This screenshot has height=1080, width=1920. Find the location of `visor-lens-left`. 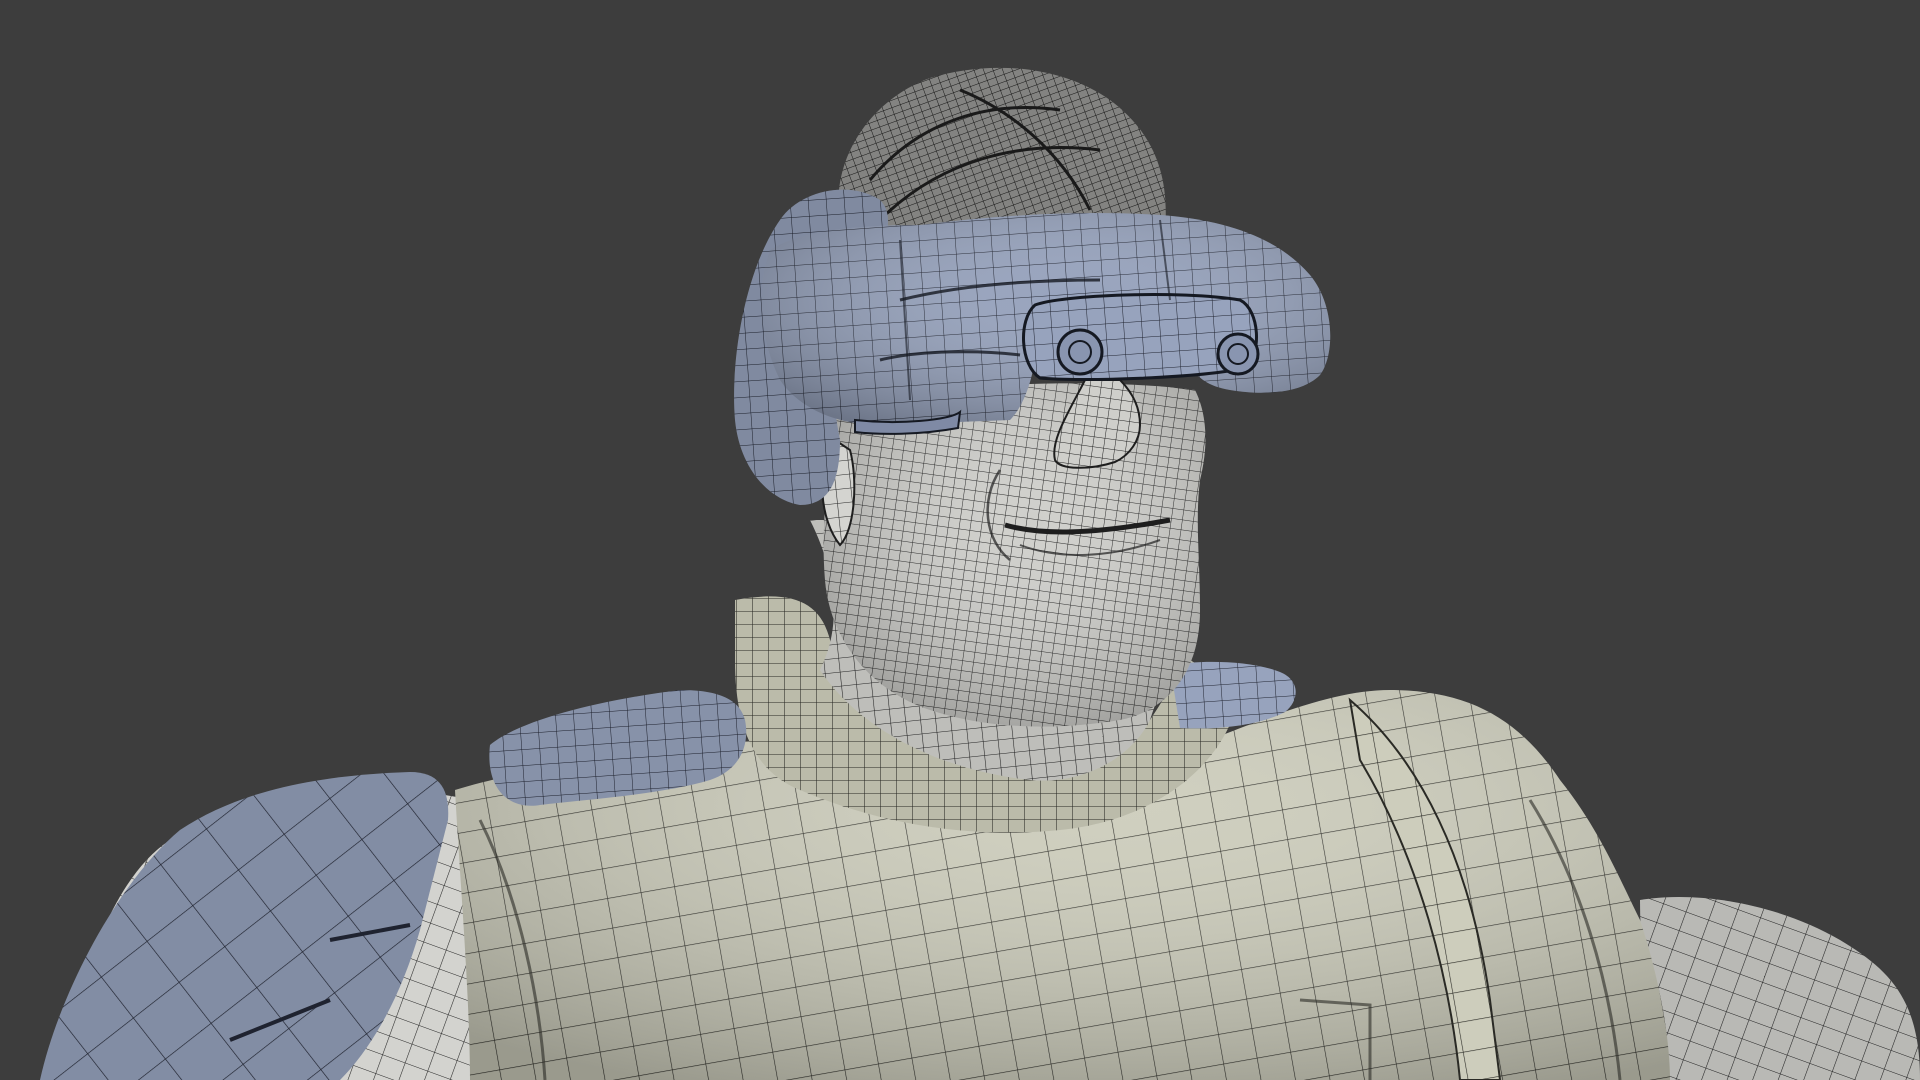

visor-lens-left is located at coordinates (1080, 352).